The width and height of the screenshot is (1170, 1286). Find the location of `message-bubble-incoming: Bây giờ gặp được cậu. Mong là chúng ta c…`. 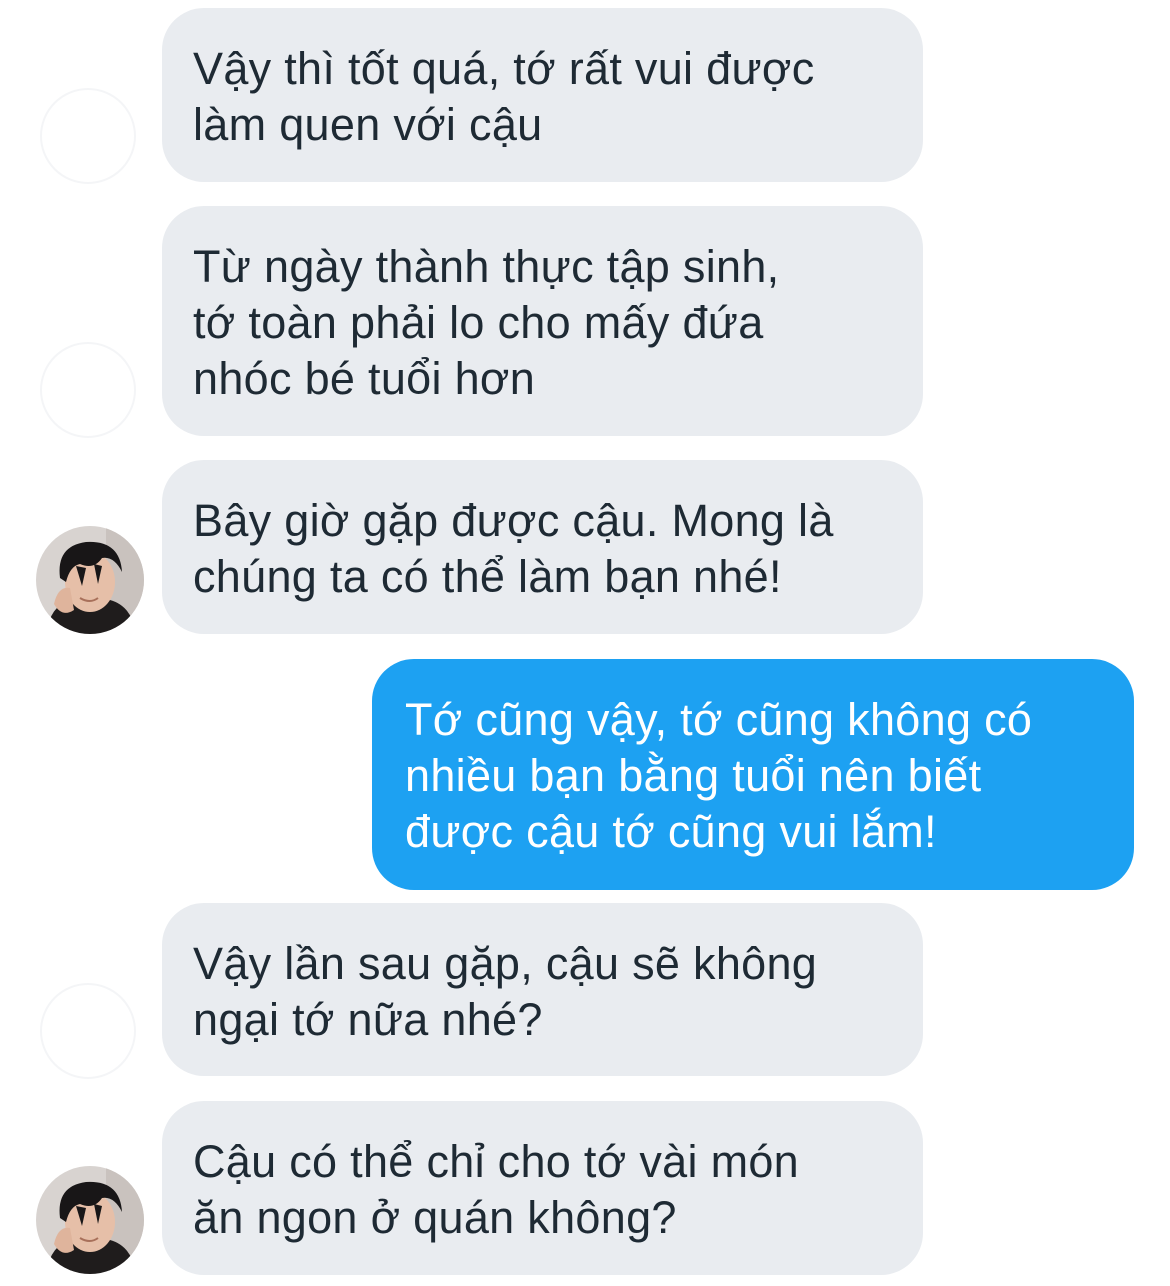

message-bubble-incoming: Bây giờ gặp được cậu. Mong là chúng ta c… is located at coordinates (542, 547).